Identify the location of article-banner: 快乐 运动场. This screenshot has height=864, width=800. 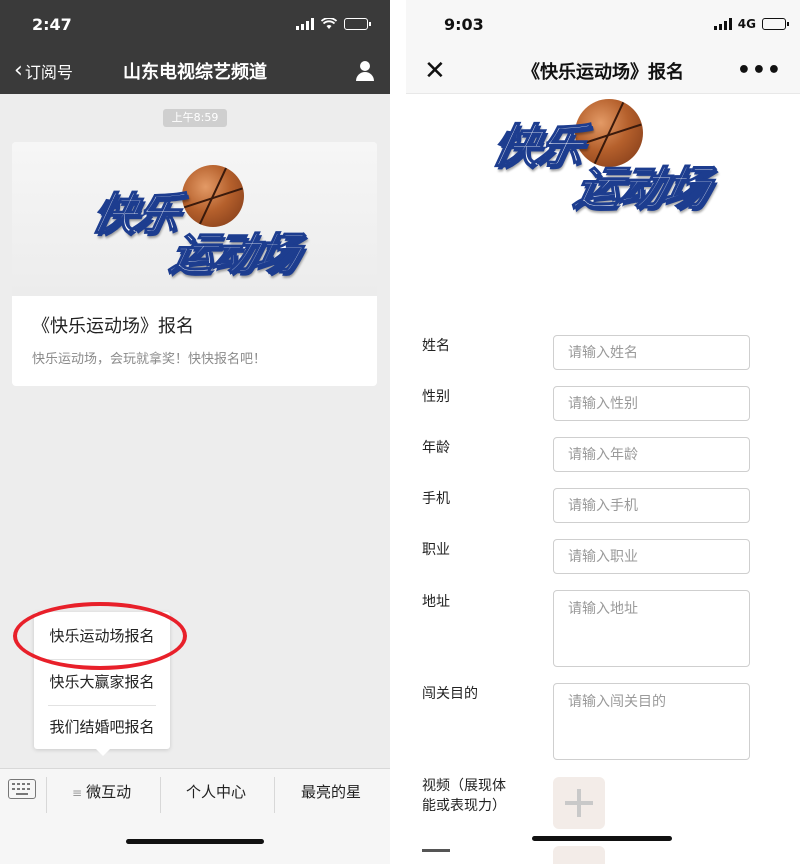
(194, 219).